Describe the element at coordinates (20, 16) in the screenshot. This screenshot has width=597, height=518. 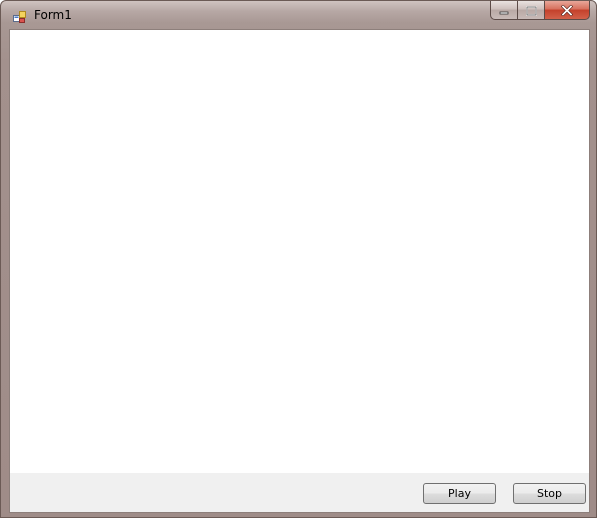
I see `app-icon` at that location.